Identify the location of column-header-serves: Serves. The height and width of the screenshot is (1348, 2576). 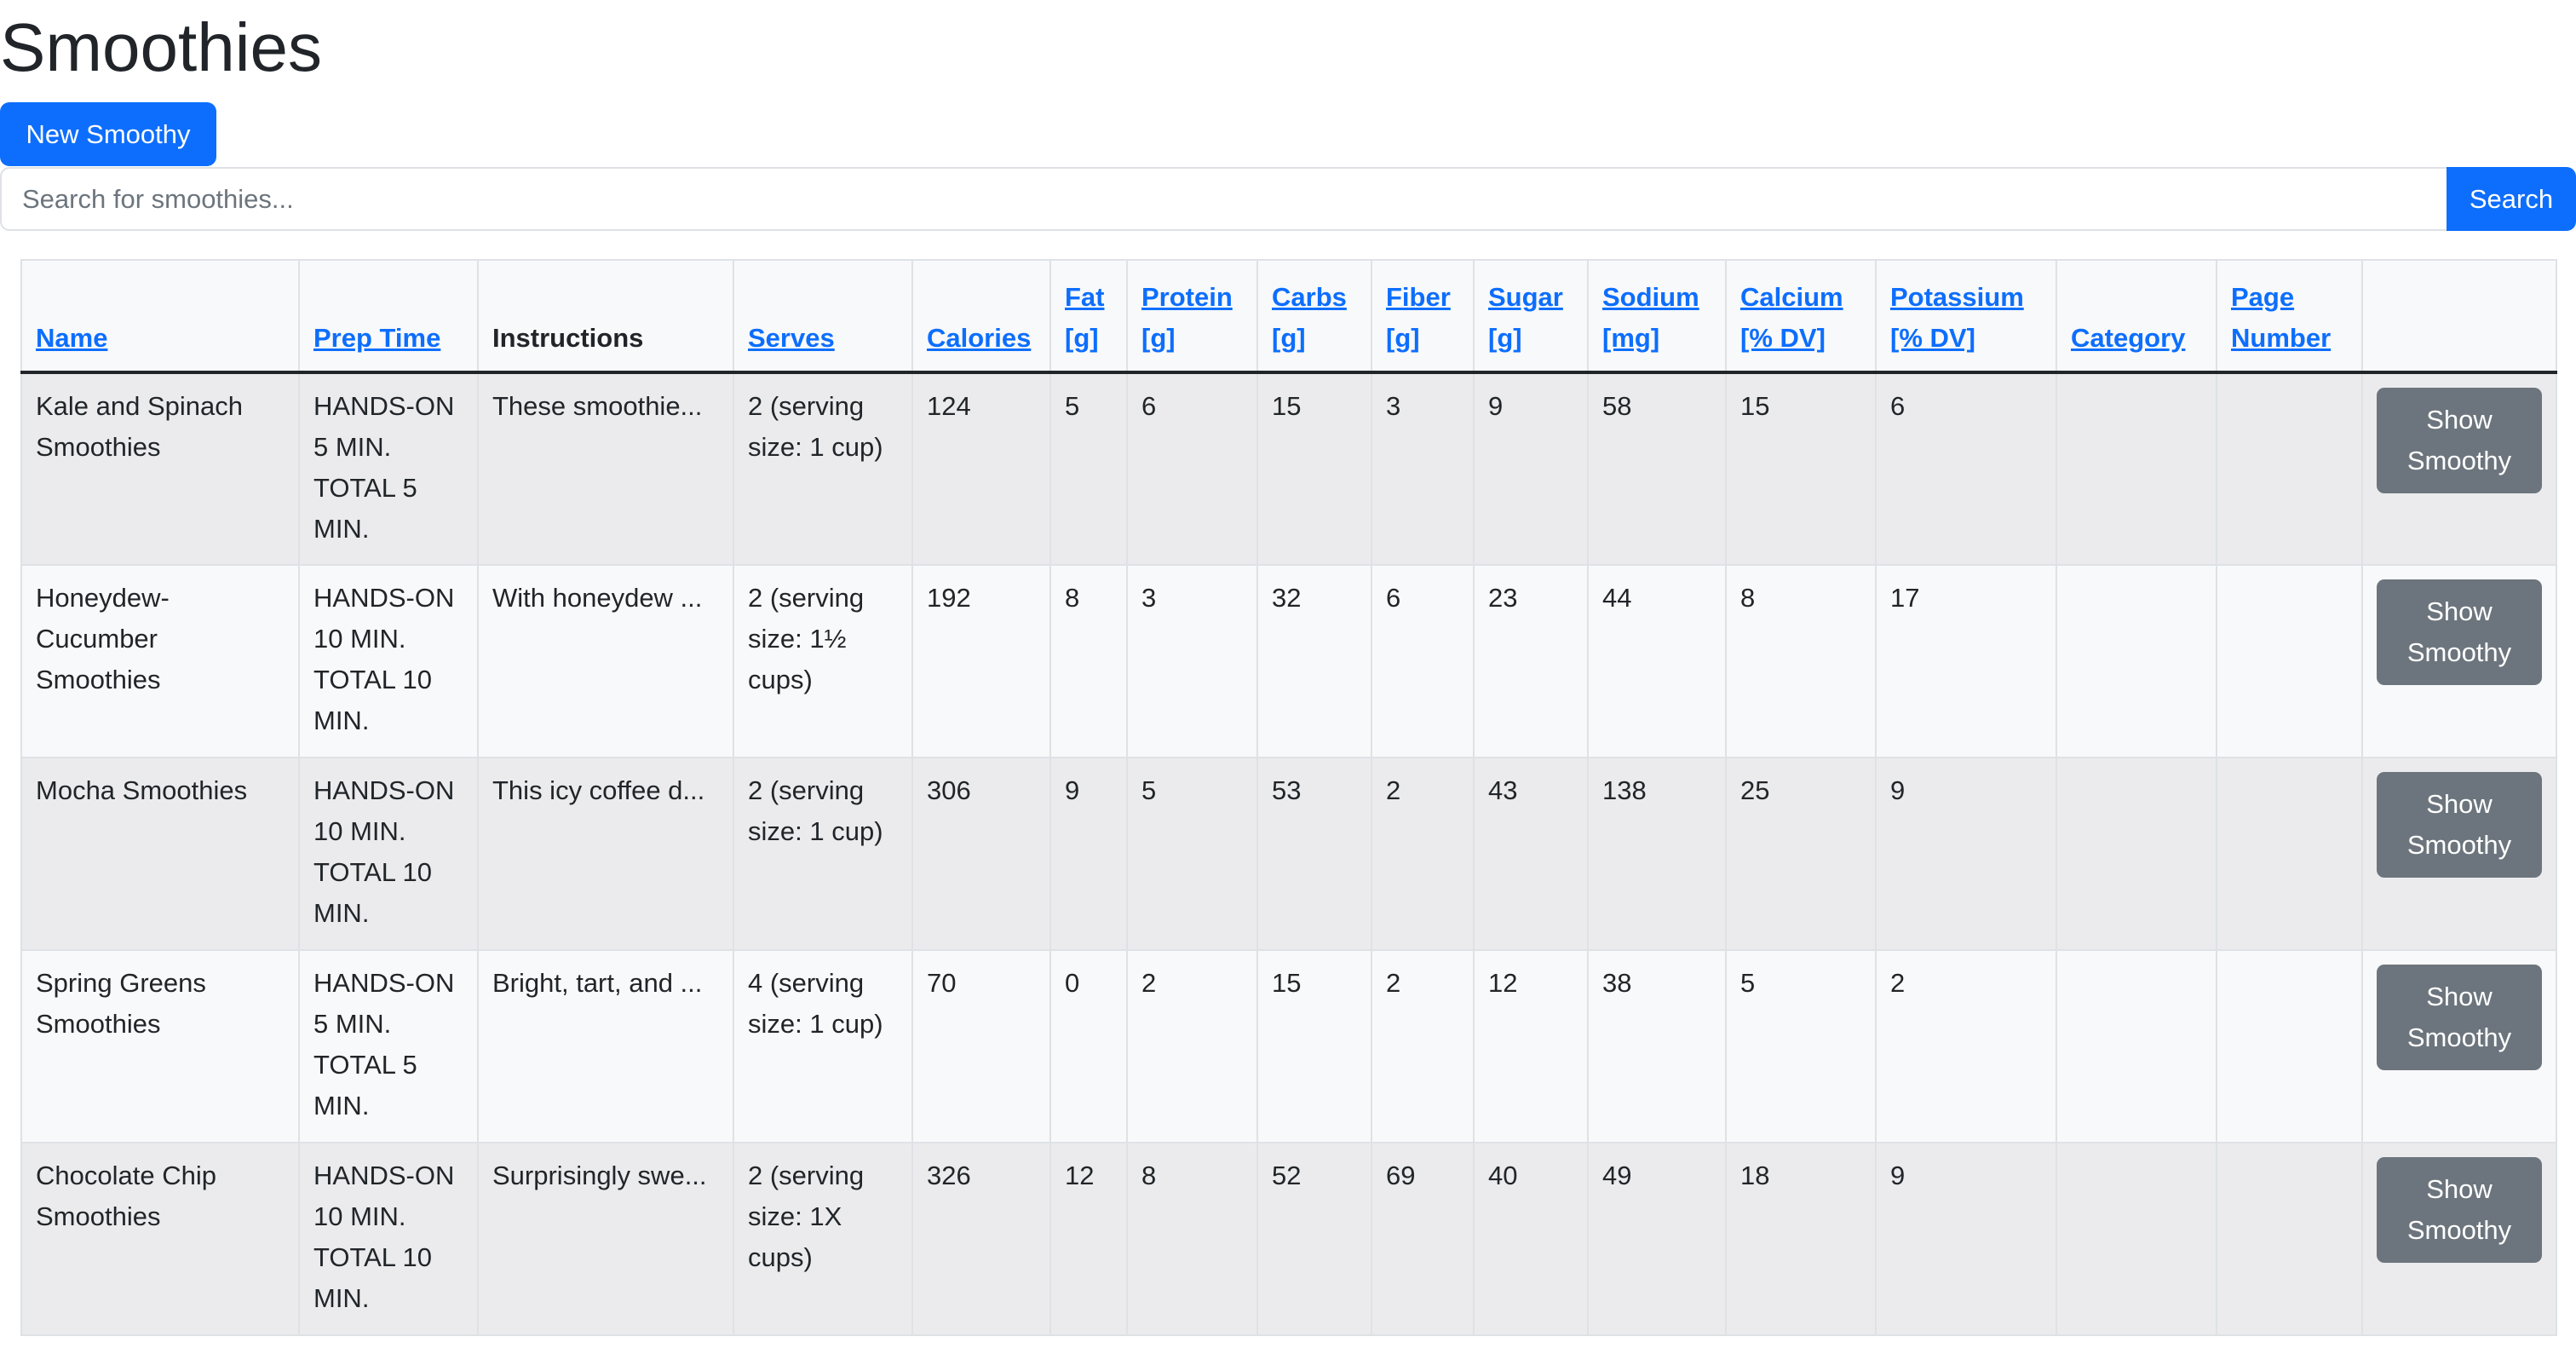
(823, 316).